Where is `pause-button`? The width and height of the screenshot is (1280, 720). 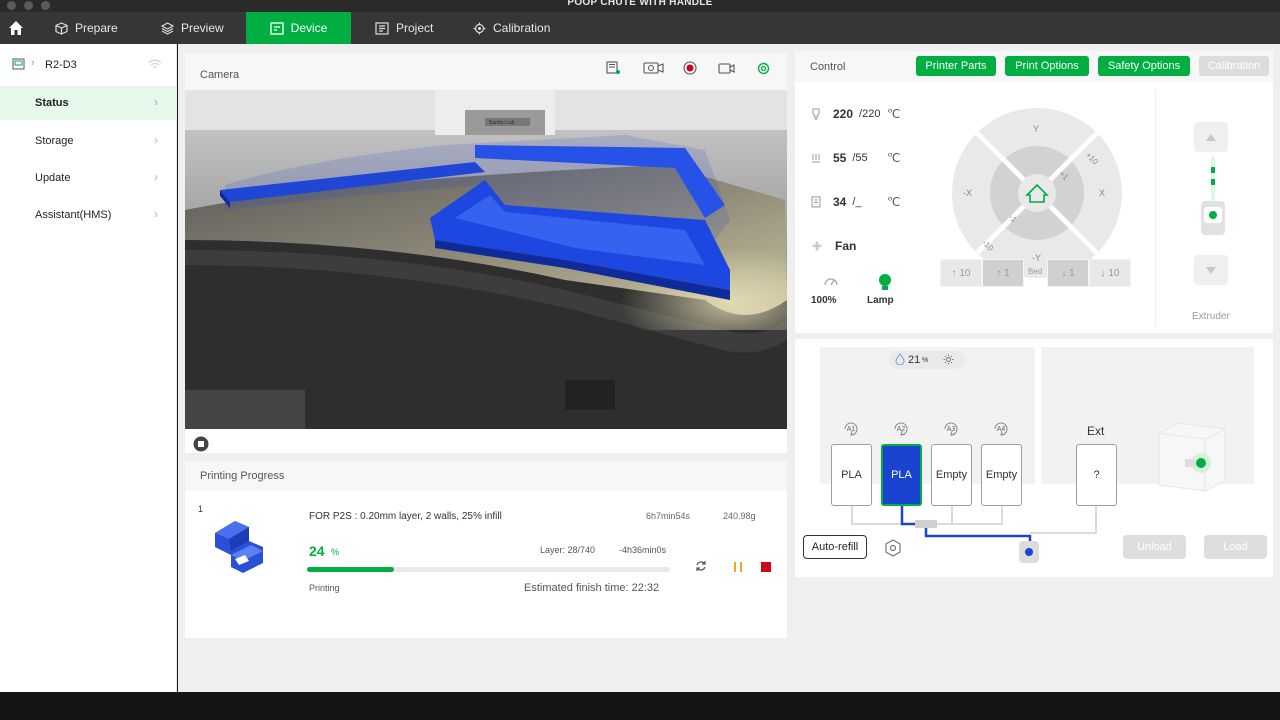
pause-button is located at coordinates (738, 567).